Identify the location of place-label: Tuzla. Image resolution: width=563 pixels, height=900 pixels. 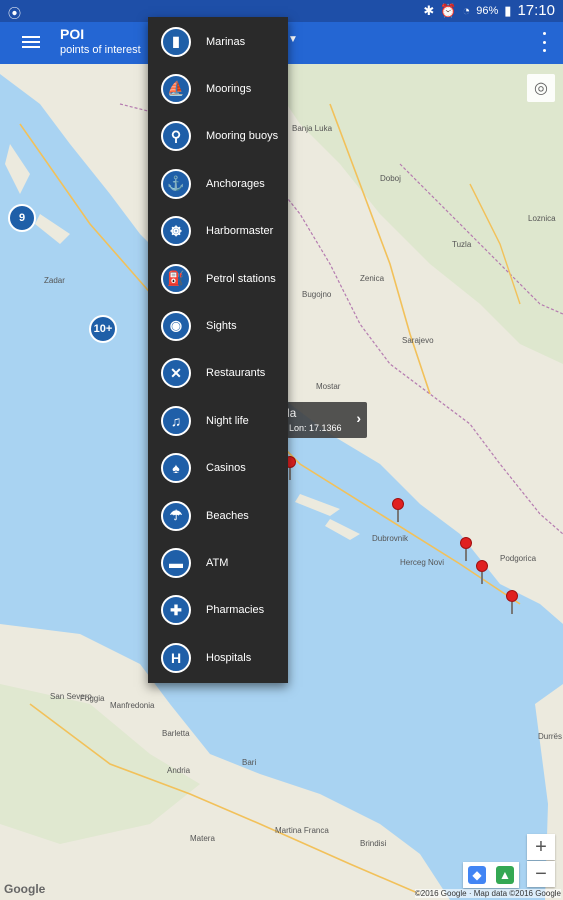
(462, 244).